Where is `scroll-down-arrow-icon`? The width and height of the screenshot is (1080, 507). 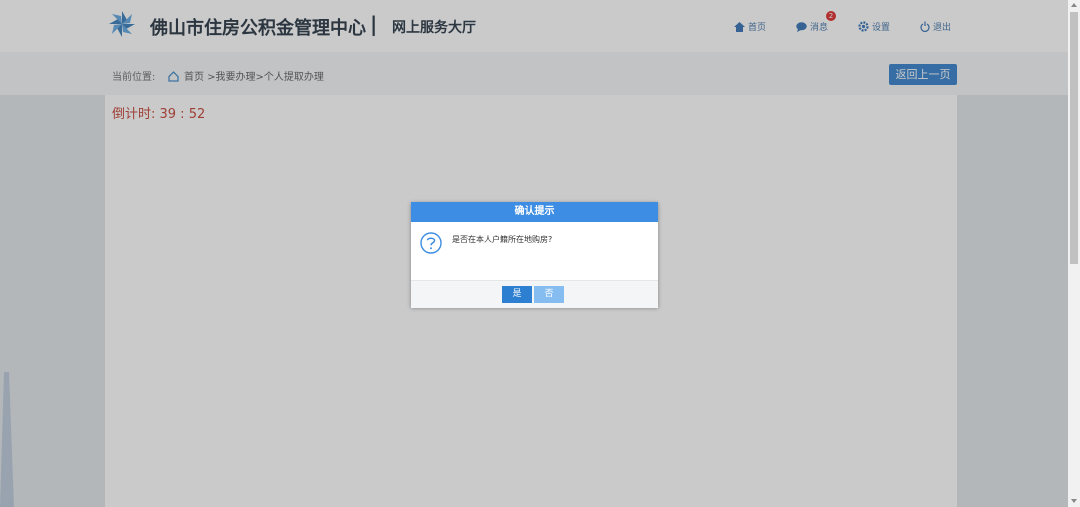 scroll-down-arrow-icon is located at coordinates (1074, 501).